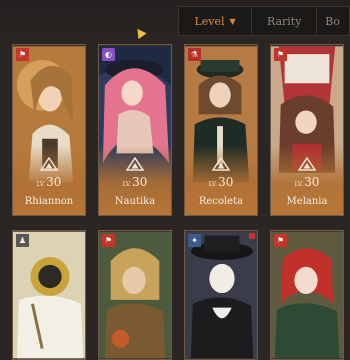 The width and height of the screenshot is (350, 360). What do you see at coordinates (22, 240) in the screenshot?
I see `class-badge-icon: ♟` at bounding box center [22, 240].